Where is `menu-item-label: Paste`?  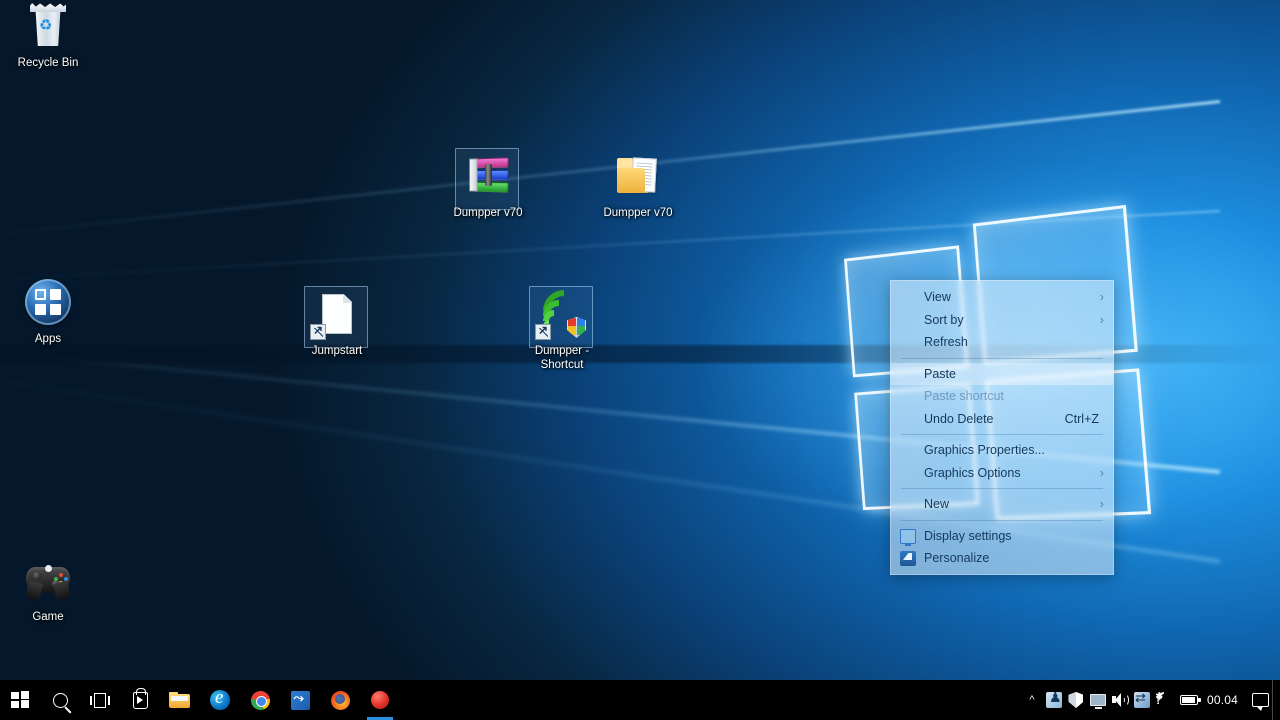
menu-item-label: Paste is located at coordinates (940, 373).